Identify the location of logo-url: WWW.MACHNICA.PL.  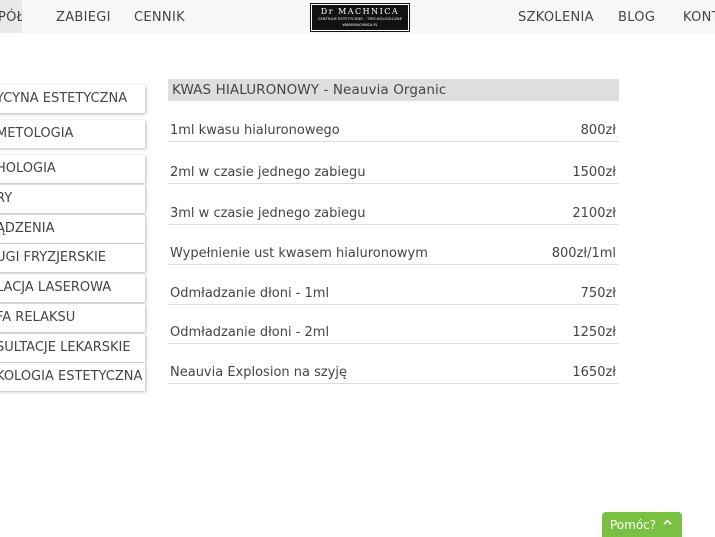
(360, 25).